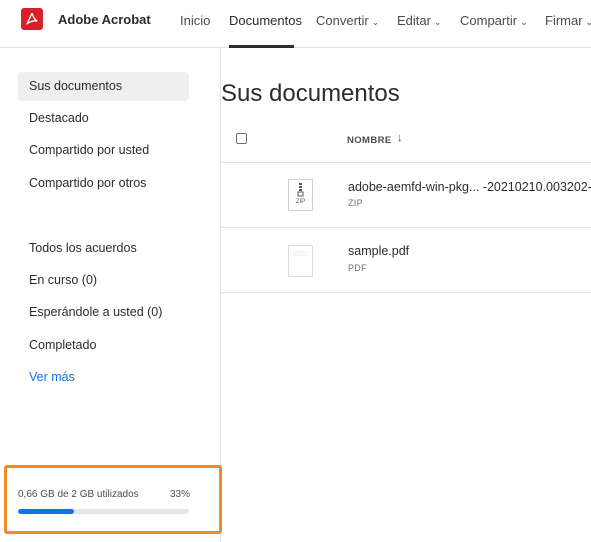  I want to click on sidebar-item-label: Compartido por usted, so click(89, 150).